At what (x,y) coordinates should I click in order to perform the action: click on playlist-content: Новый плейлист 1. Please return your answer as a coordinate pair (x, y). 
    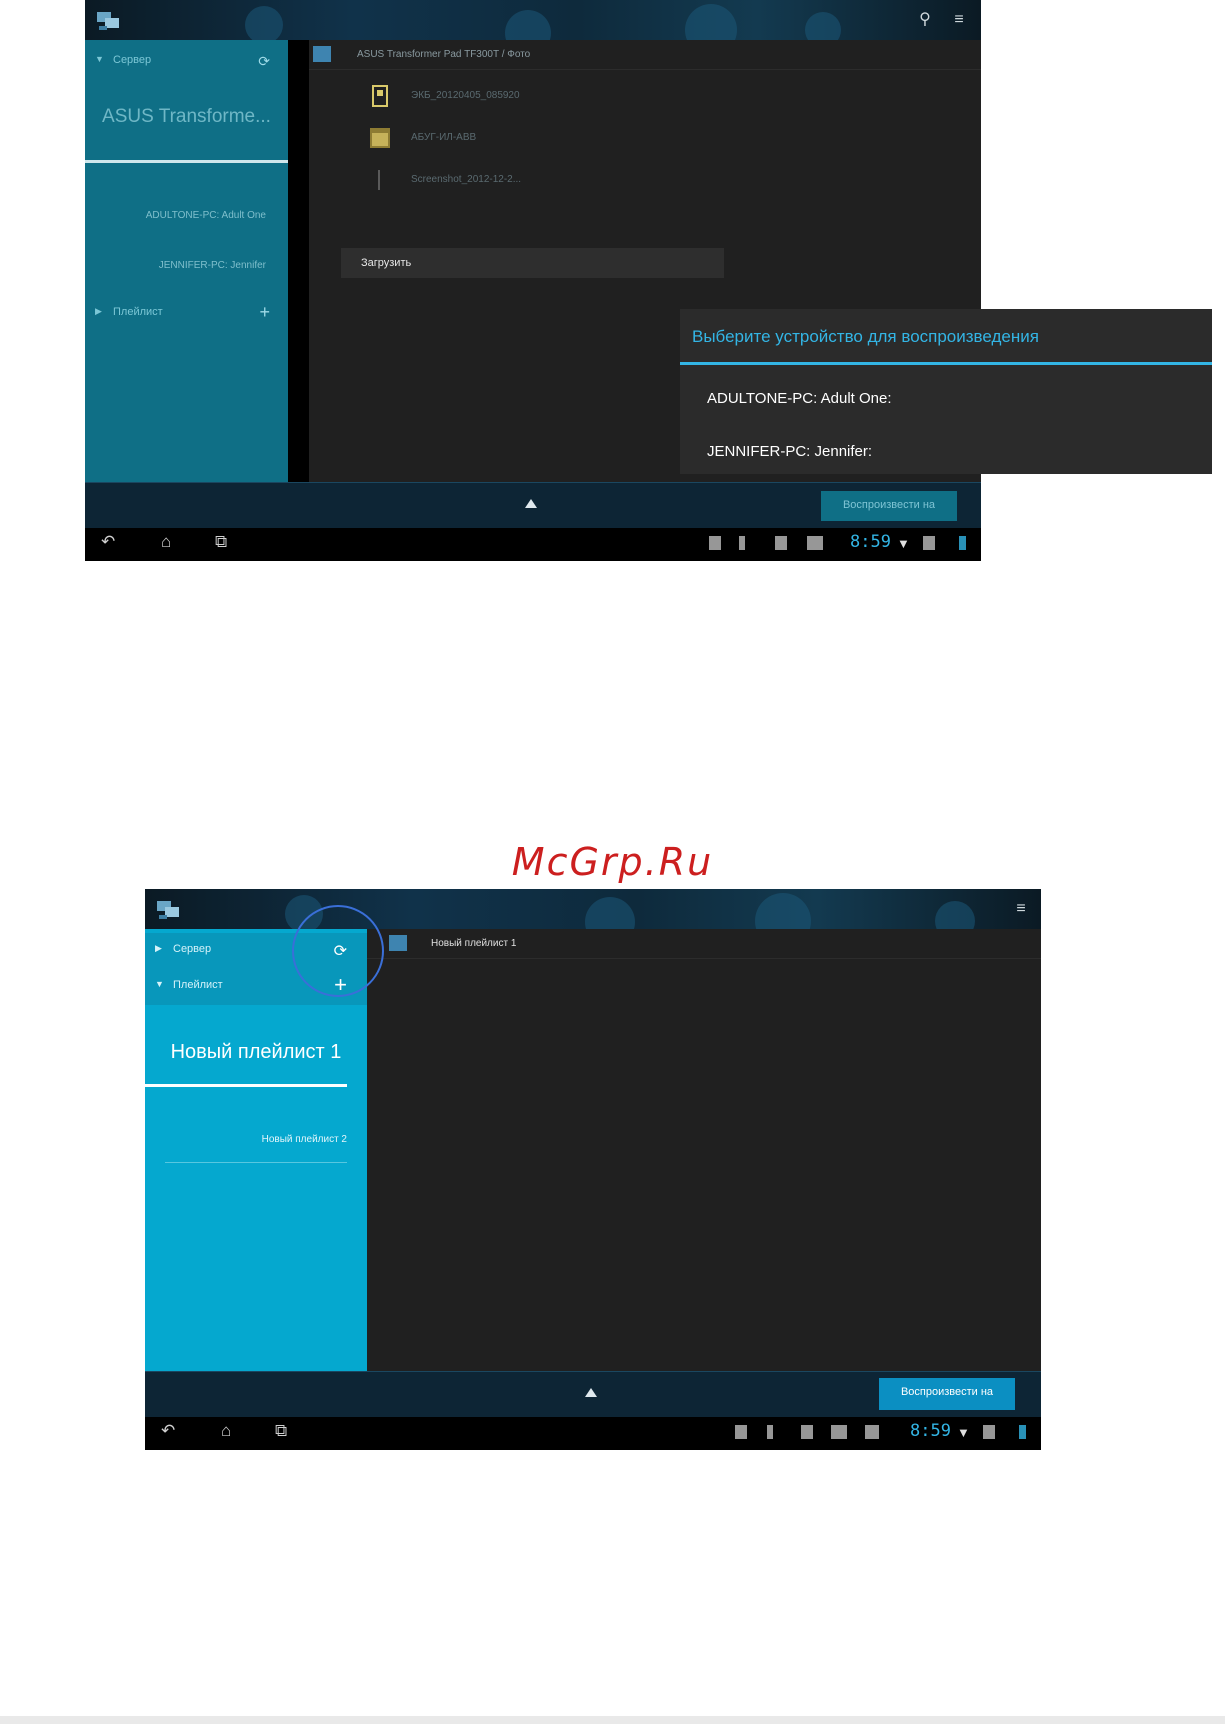
    Looking at the image, I should click on (704, 1150).